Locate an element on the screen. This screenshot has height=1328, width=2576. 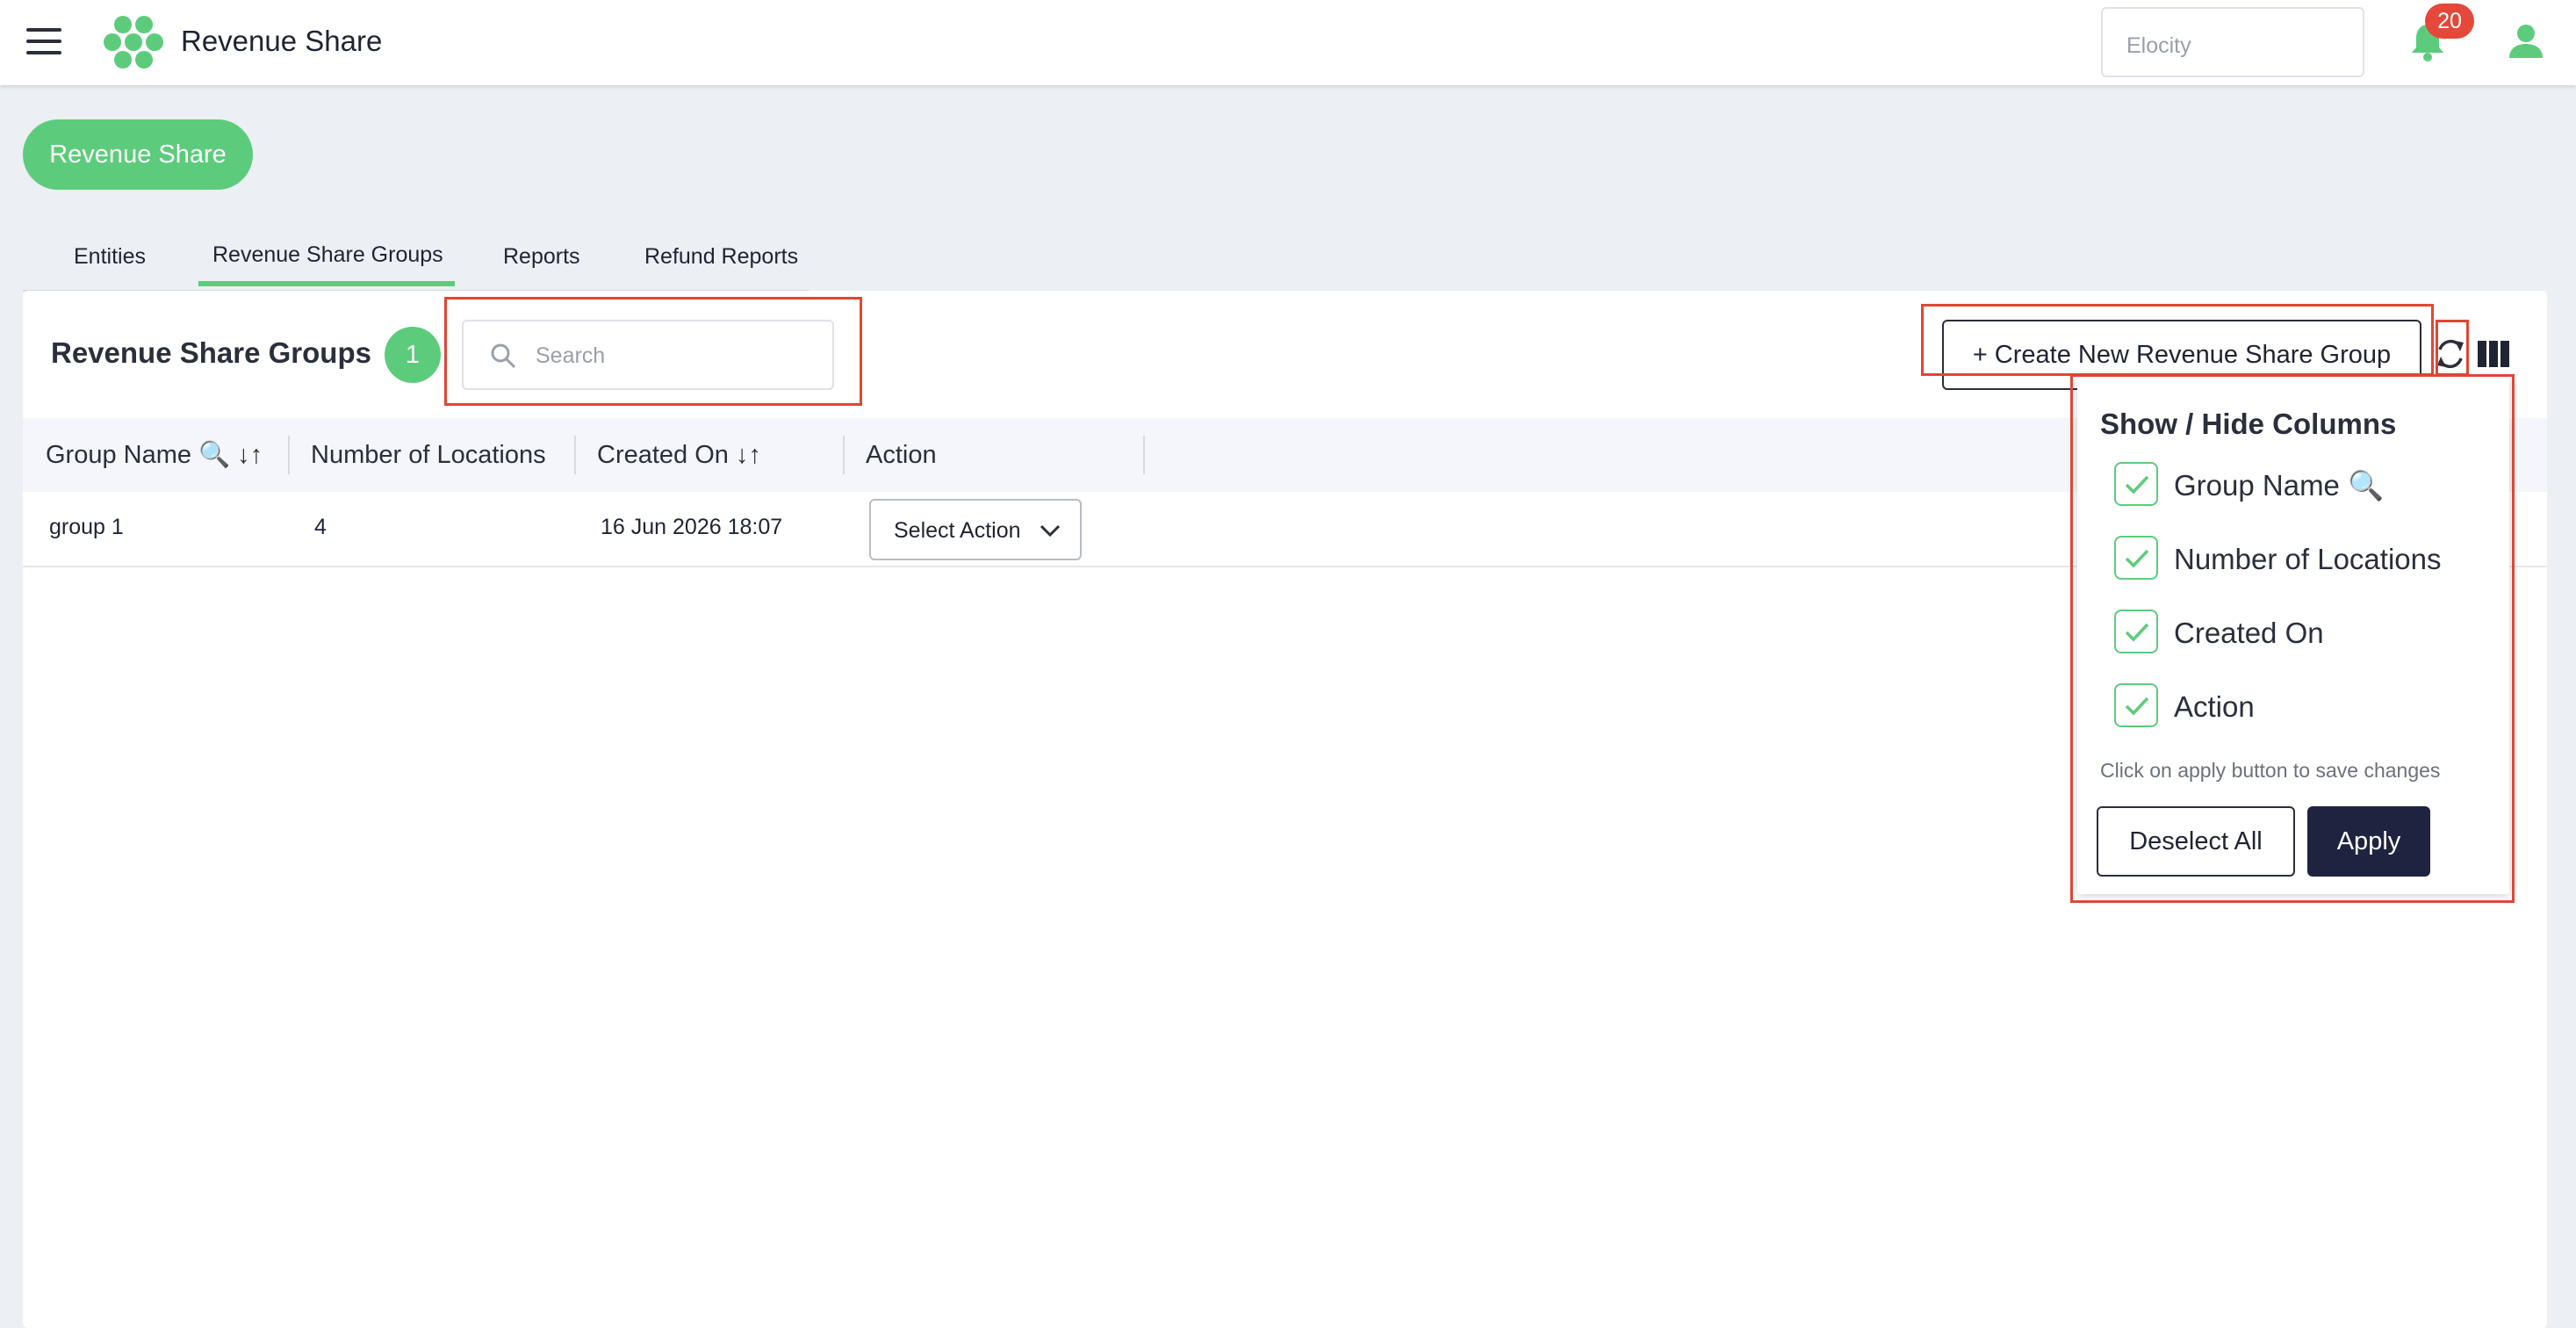
deselect-all-button: Deselect All is located at coordinates (2196, 841).